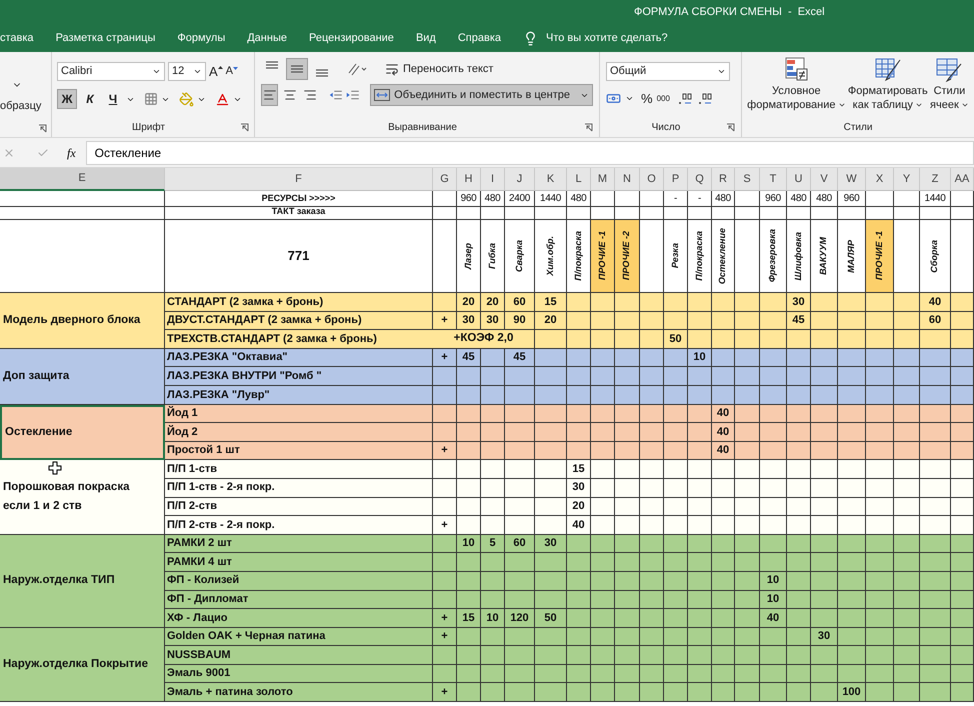 The image size is (974, 706). What do you see at coordinates (422, 128) in the screenshot?
I see `group-label: Выравнивание` at bounding box center [422, 128].